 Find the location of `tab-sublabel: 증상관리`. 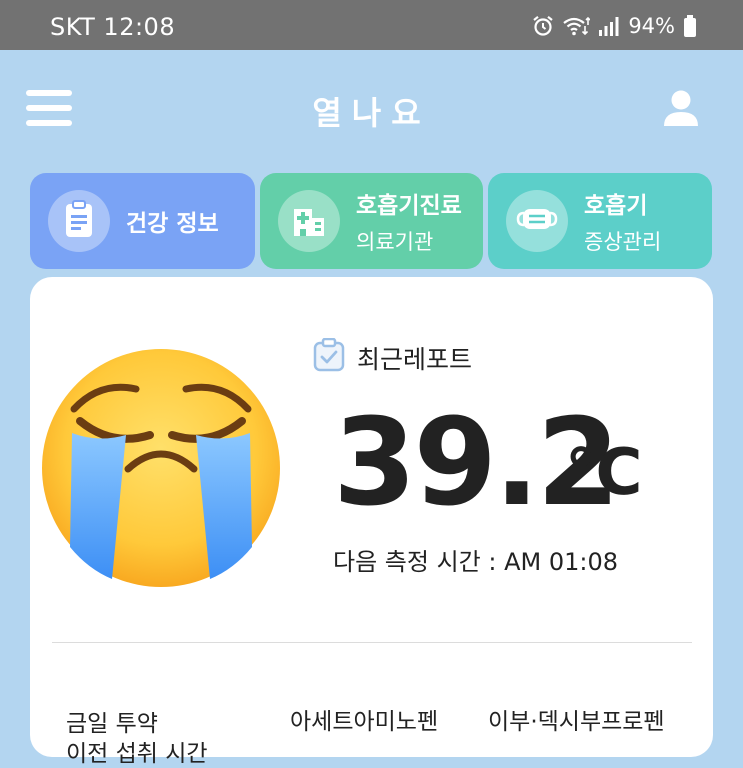

tab-sublabel: 증상관리 is located at coordinates (623, 242).